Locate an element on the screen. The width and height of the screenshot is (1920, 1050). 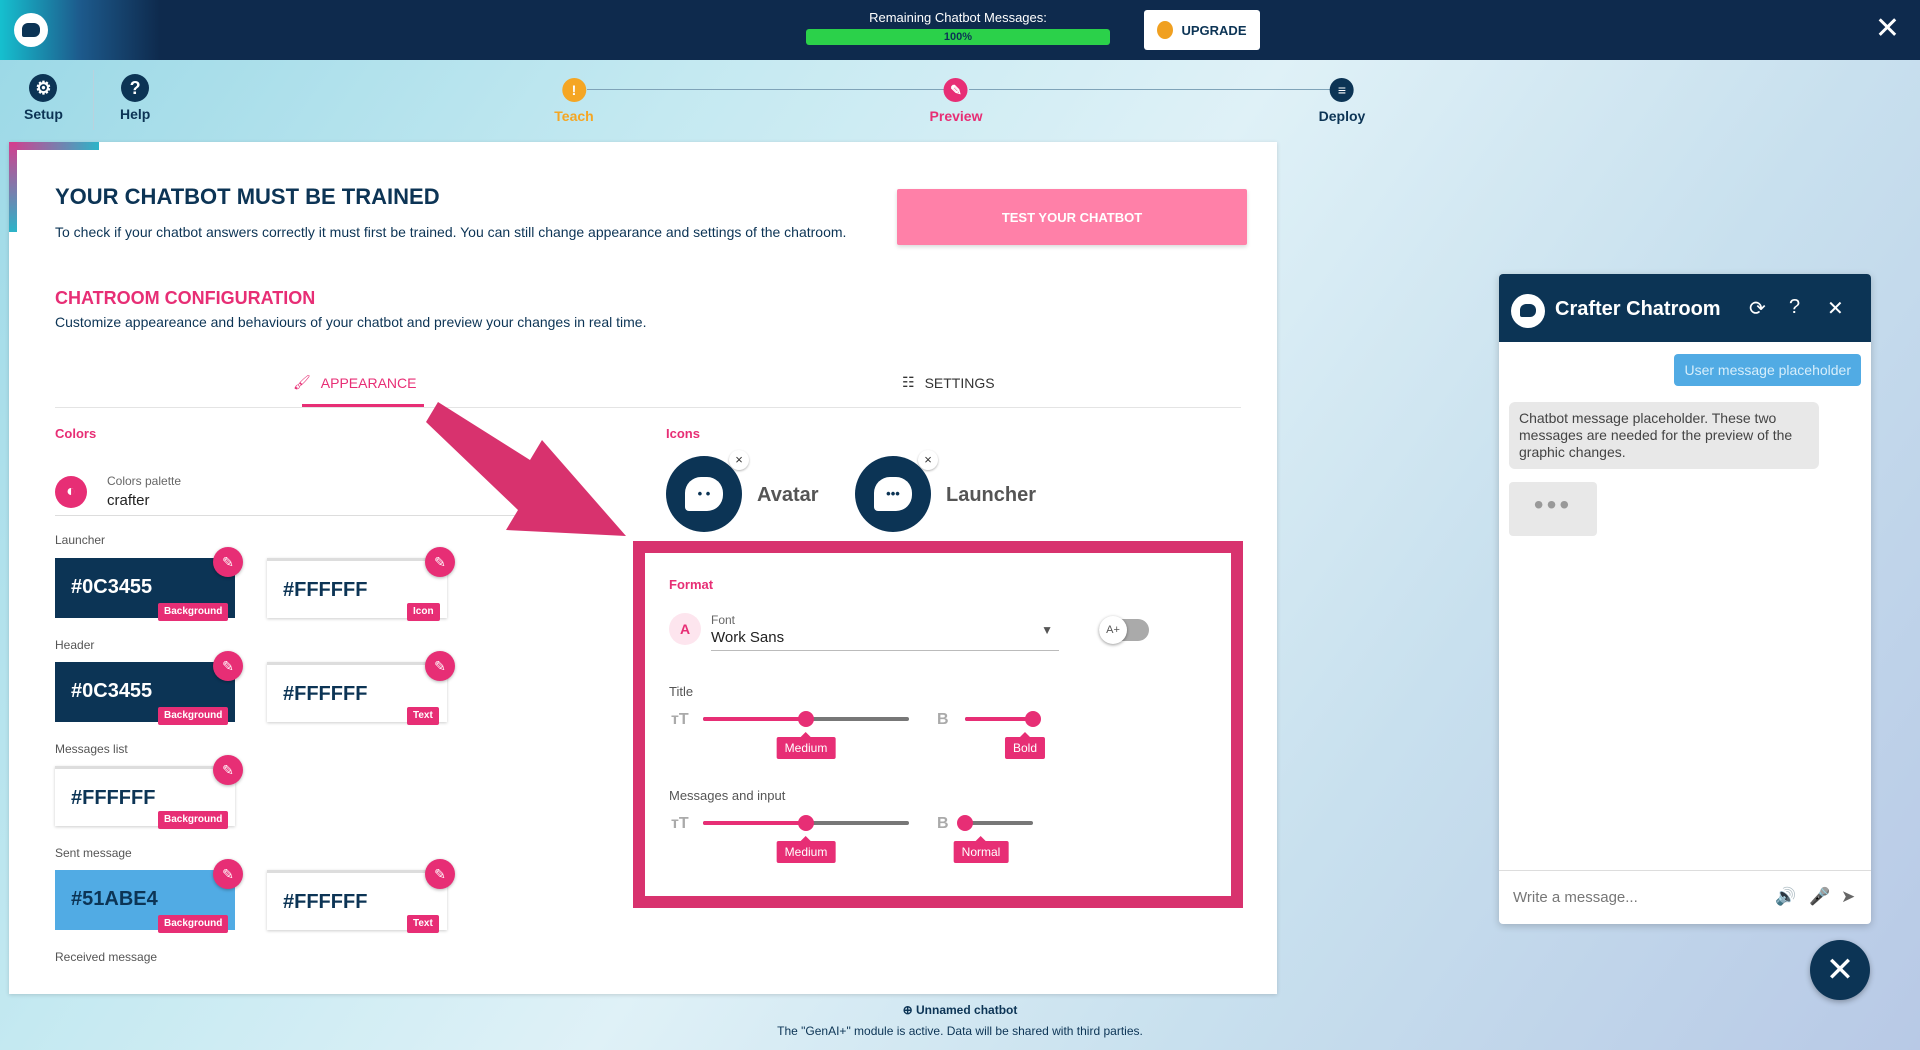
chevron-down-icon: ▼ is located at coordinates (1047, 630).